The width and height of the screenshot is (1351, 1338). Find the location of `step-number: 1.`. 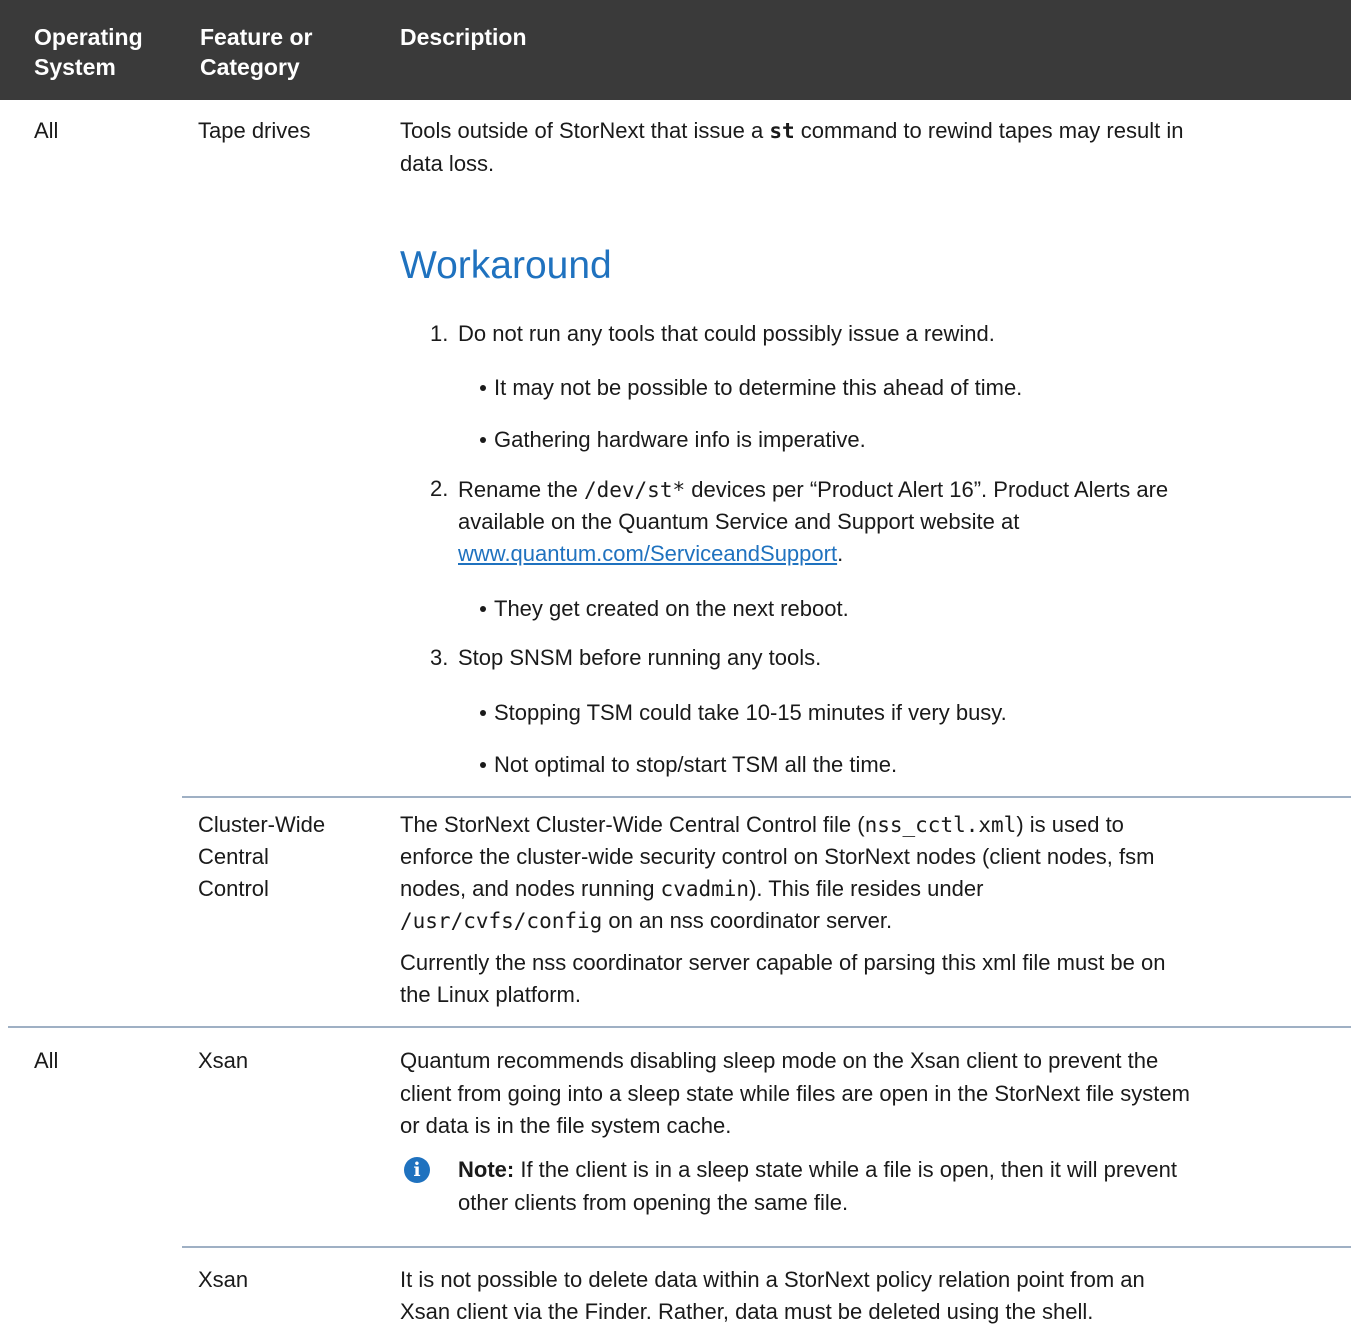

step-number: 1. is located at coordinates (439, 333).